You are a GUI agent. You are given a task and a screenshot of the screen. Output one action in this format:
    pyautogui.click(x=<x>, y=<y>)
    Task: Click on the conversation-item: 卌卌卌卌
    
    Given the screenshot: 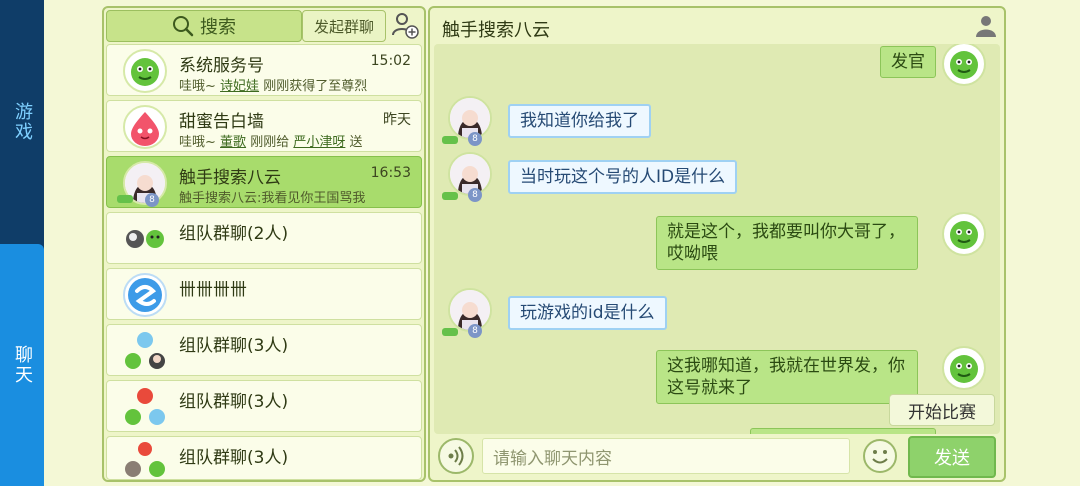 What is the action you would take?
    pyautogui.click(x=264, y=294)
    